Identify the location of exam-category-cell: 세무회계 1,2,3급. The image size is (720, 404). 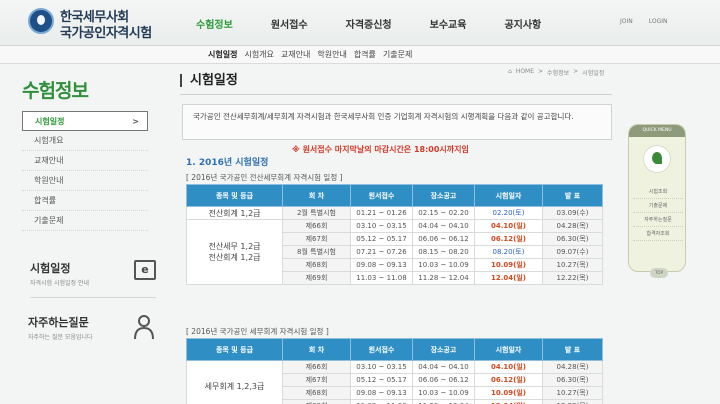
(234, 382).